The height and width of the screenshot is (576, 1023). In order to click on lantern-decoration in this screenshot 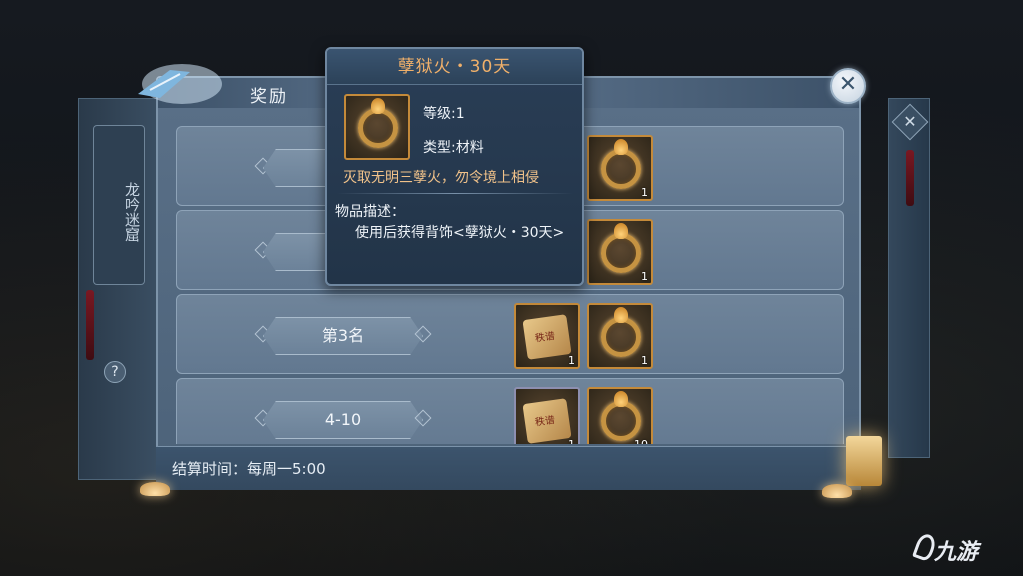, I will do `click(864, 461)`.